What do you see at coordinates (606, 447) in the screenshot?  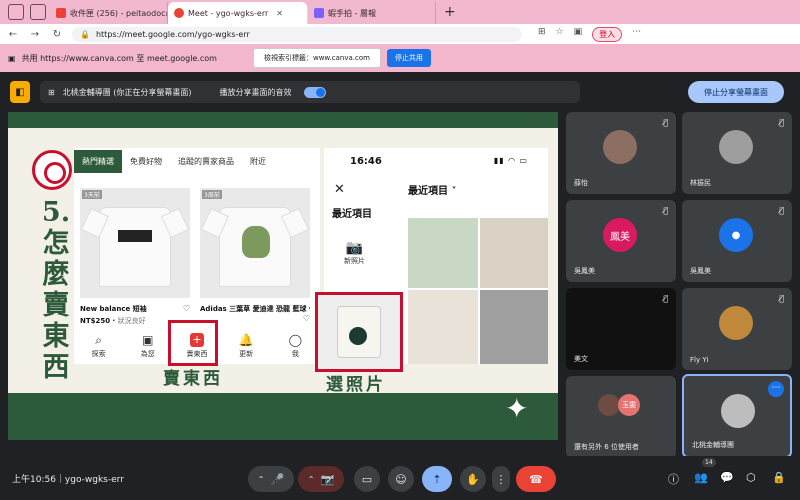 I see `participant-name: 還有另外 6 位使用者` at bounding box center [606, 447].